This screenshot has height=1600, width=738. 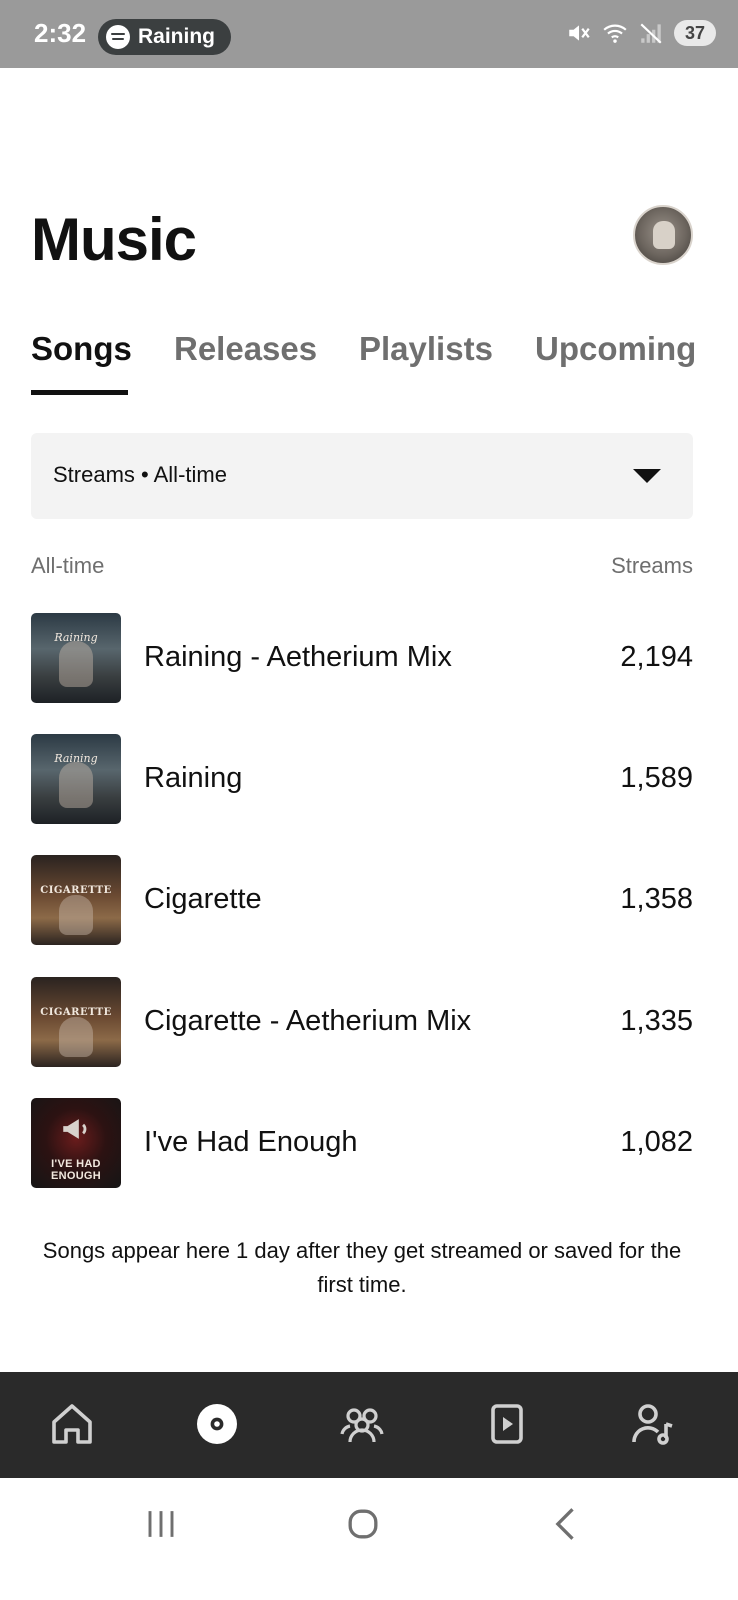 I want to click on now-playing-label: Raining, so click(x=176, y=36).